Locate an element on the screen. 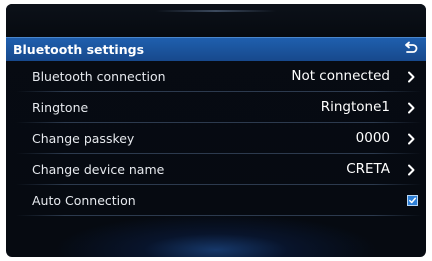 This screenshot has width=432, height=261. row-label: Change passkey is located at coordinates (83, 138).